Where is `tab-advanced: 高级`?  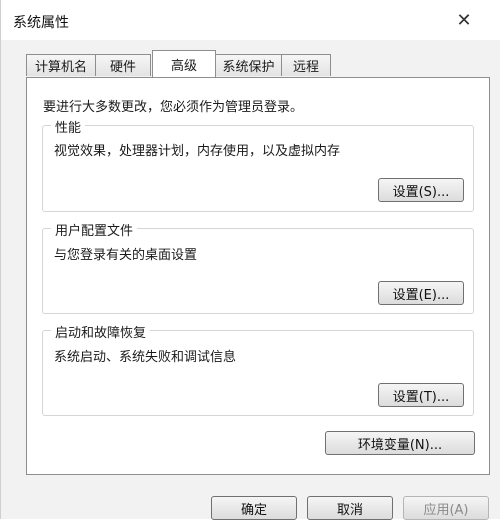
tab-advanced: 高级 is located at coordinates (184, 63).